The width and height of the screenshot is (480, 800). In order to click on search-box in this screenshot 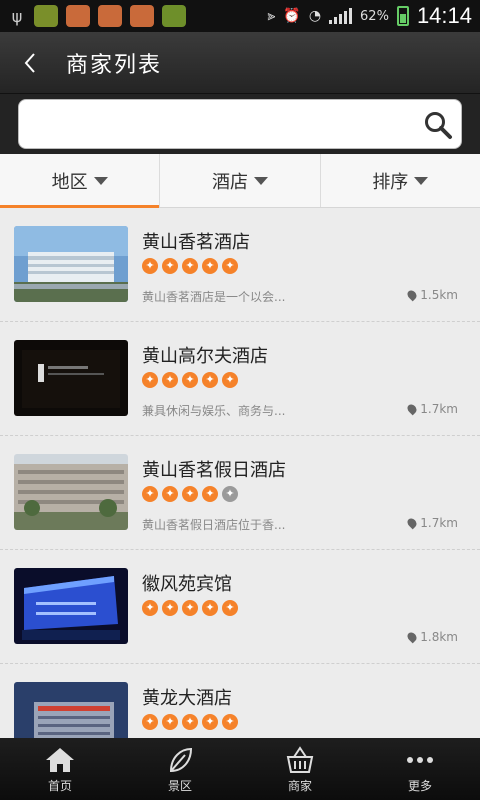, I will do `click(240, 124)`.